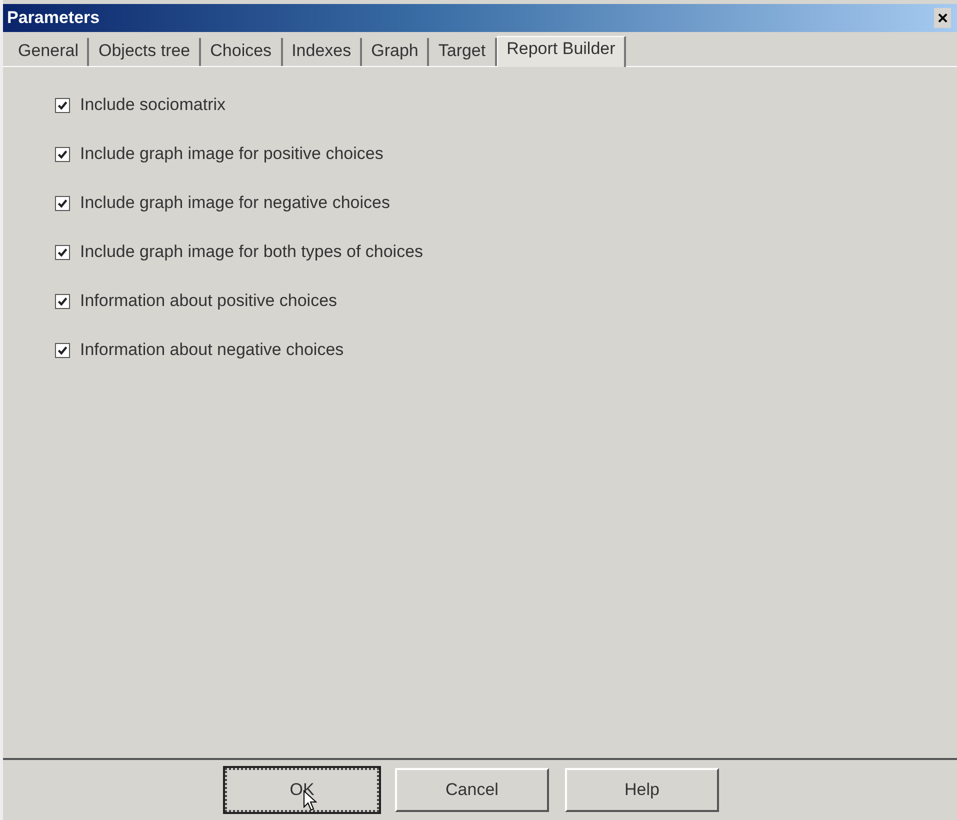  What do you see at coordinates (49, 52) in the screenshot?
I see `tab: General` at bounding box center [49, 52].